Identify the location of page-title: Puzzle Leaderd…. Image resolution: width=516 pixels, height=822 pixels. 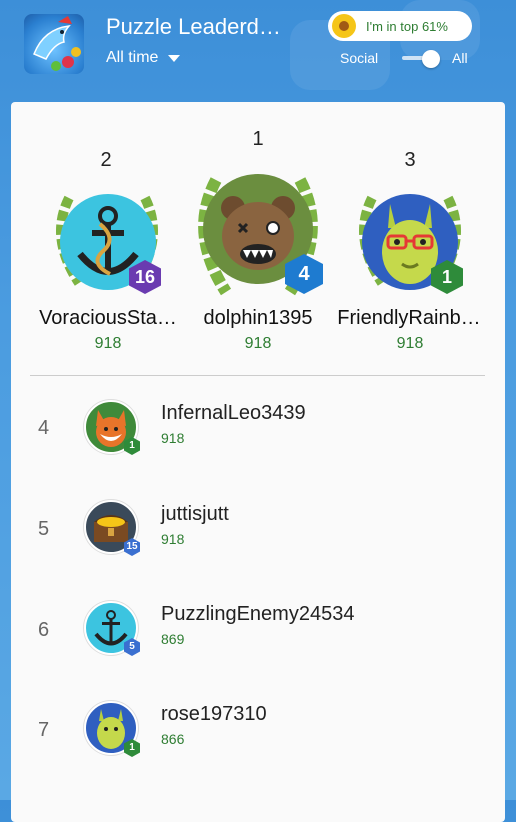
(193, 26).